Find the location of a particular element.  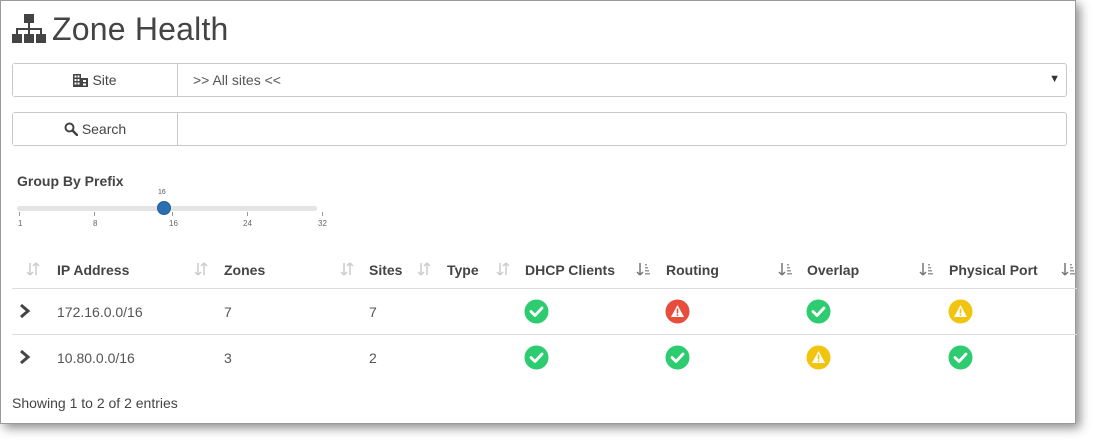

column-header-sites: Sites is located at coordinates (385, 270).